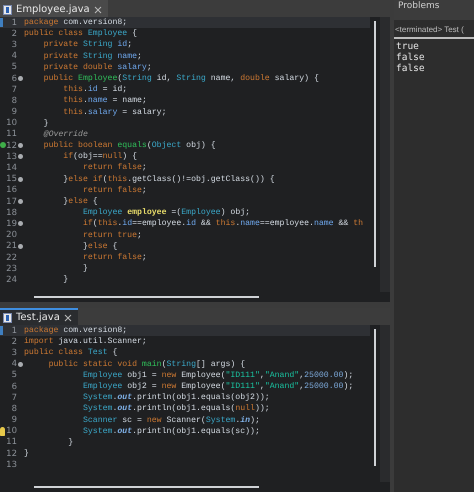  I want to click on code-line: if(this.id==employee.id && this.name==employee.name && th, so click(223, 224).